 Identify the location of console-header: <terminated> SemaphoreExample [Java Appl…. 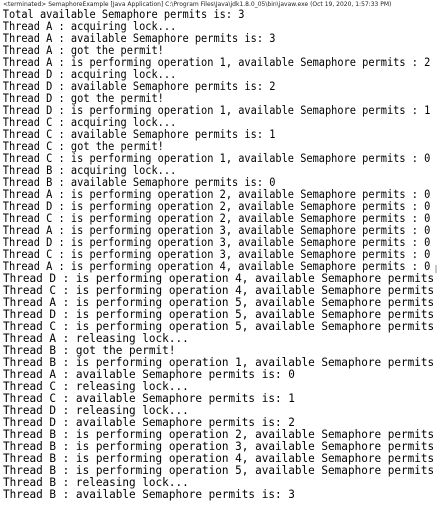
(219, 4).